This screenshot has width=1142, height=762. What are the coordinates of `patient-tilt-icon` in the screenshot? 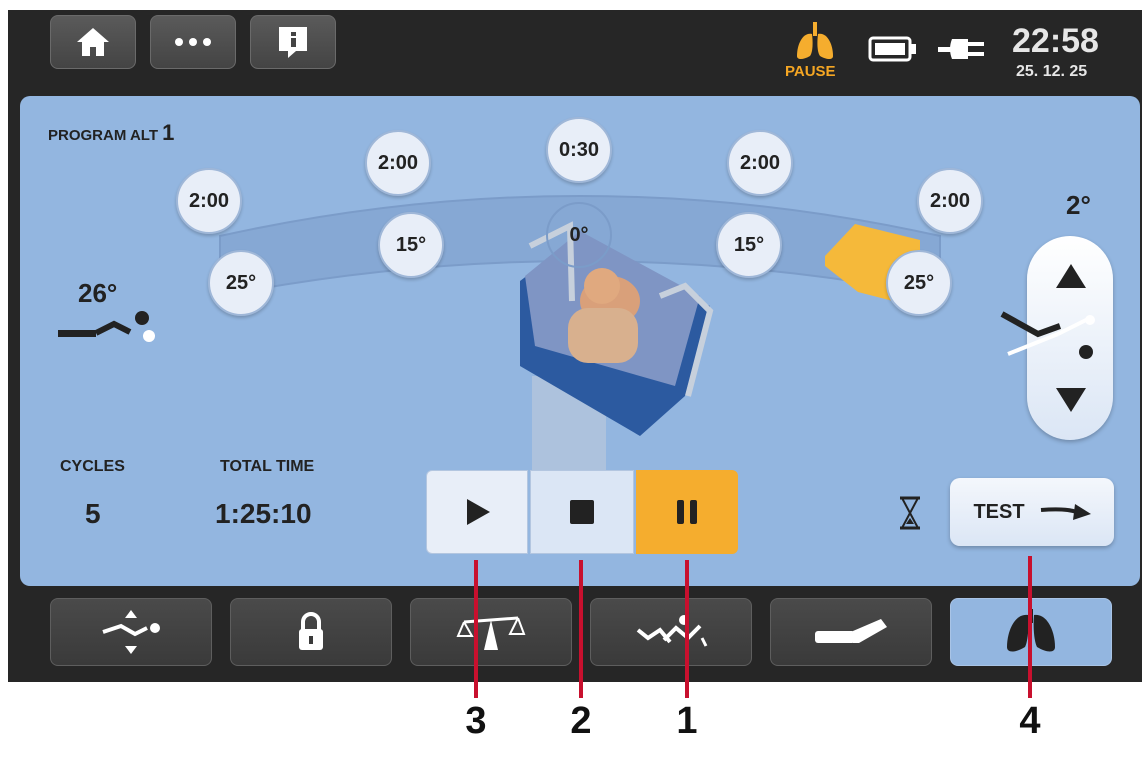 It's located at (106, 326).